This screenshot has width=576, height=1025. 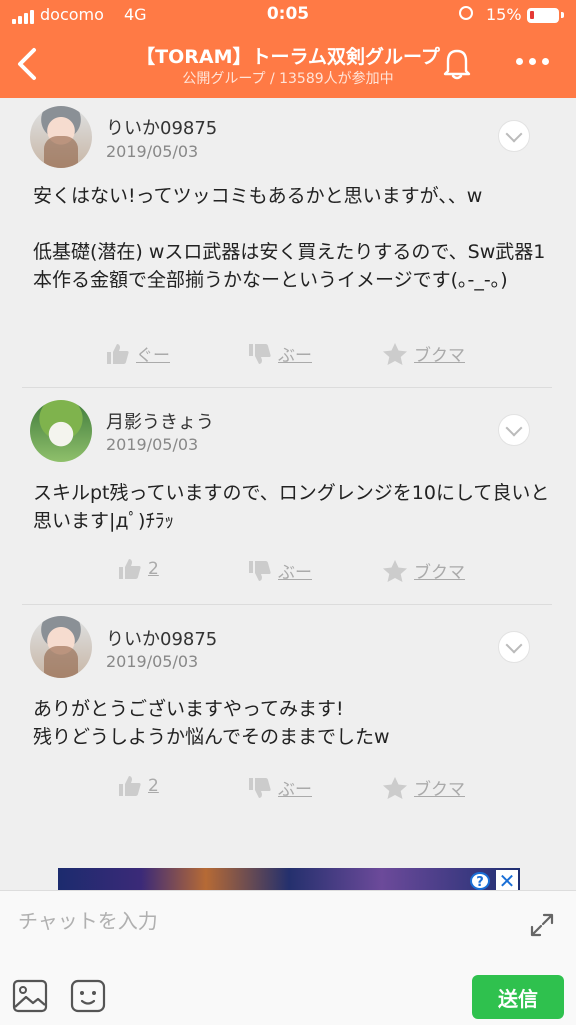 What do you see at coordinates (507, 881) in the screenshot?
I see `ad-close-icon: ✕` at bounding box center [507, 881].